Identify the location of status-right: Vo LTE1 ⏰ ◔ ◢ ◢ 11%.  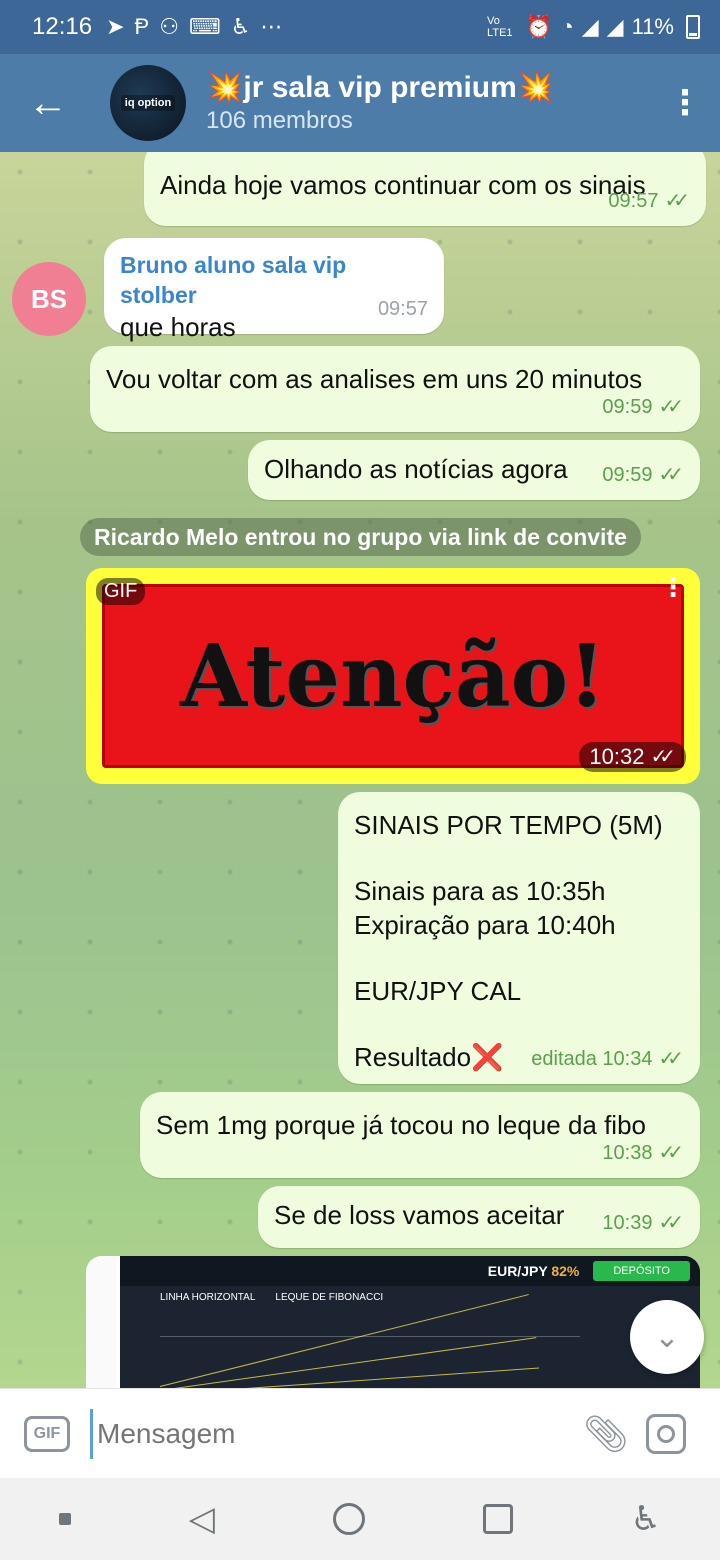
(593, 27).